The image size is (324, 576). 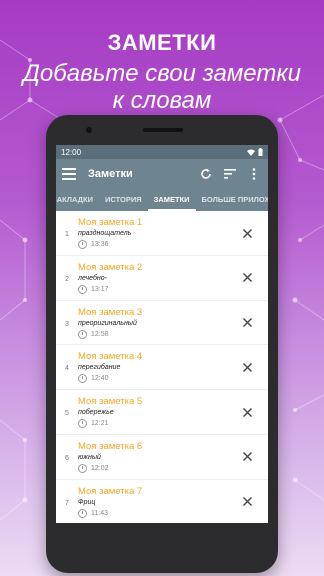 What do you see at coordinates (162, 42) in the screenshot?
I see `promo-title: ЗАМЕТКИ` at bounding box center [162, 42].